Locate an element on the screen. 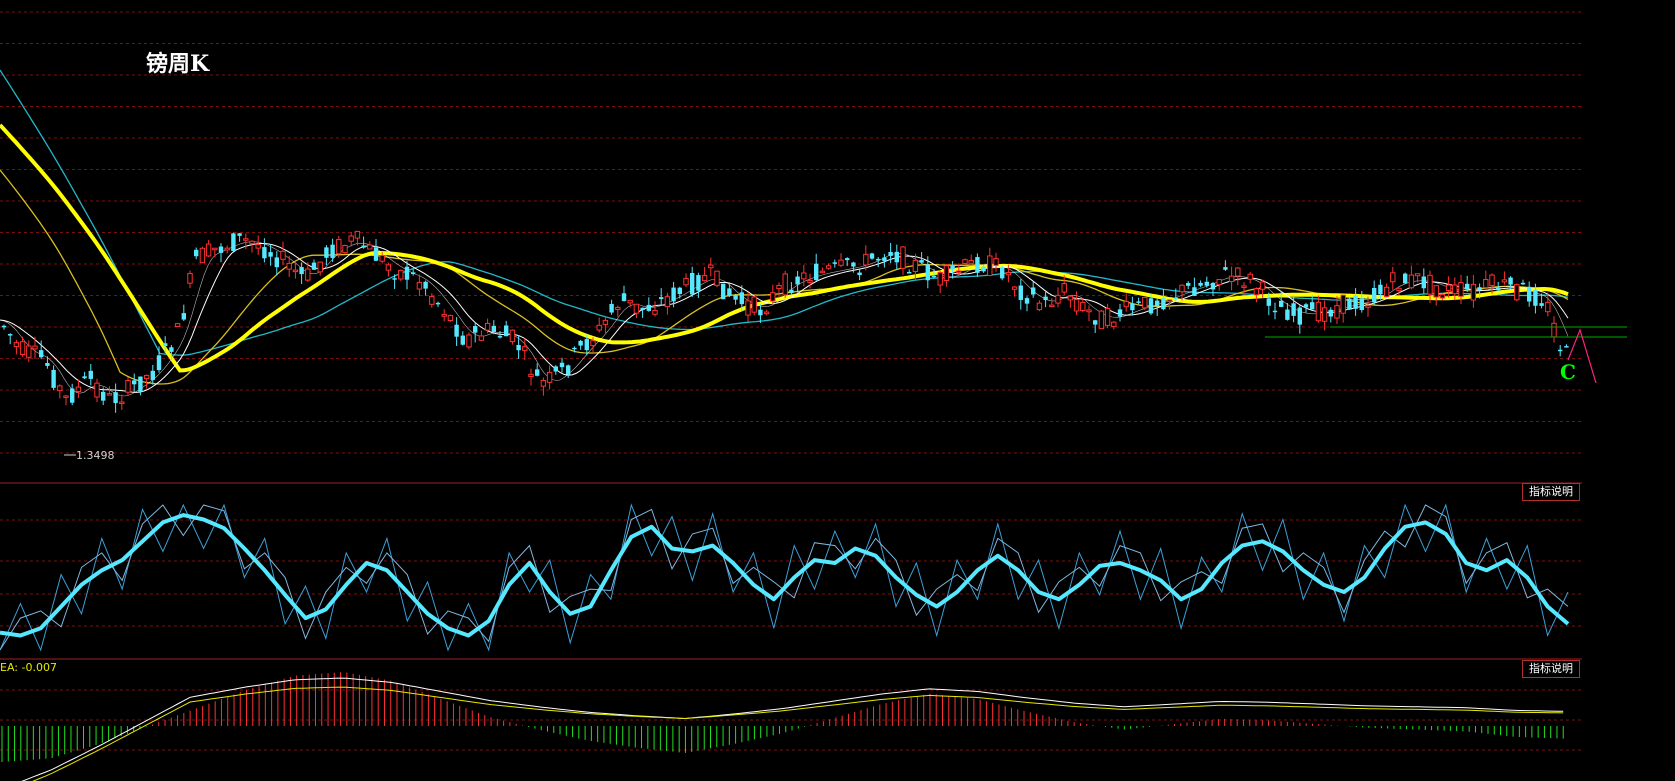 This screenshot has height=781, width=1675. macd-readout: EA: -0.007 is located at coordinates (28, 667).